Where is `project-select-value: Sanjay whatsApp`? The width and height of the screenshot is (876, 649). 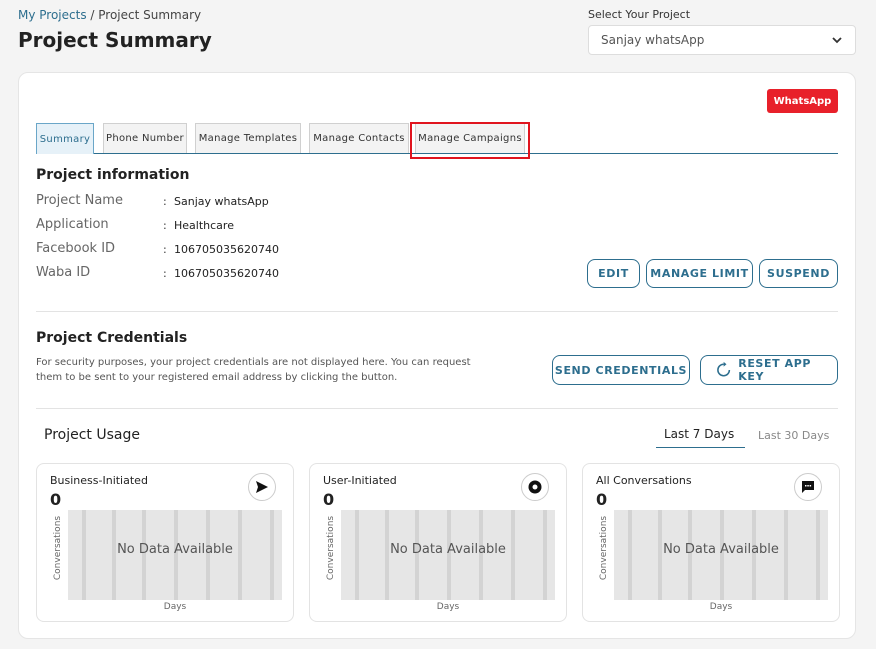 project-select-value: Sanjay whatsApp is located at coordinates (653, 40).